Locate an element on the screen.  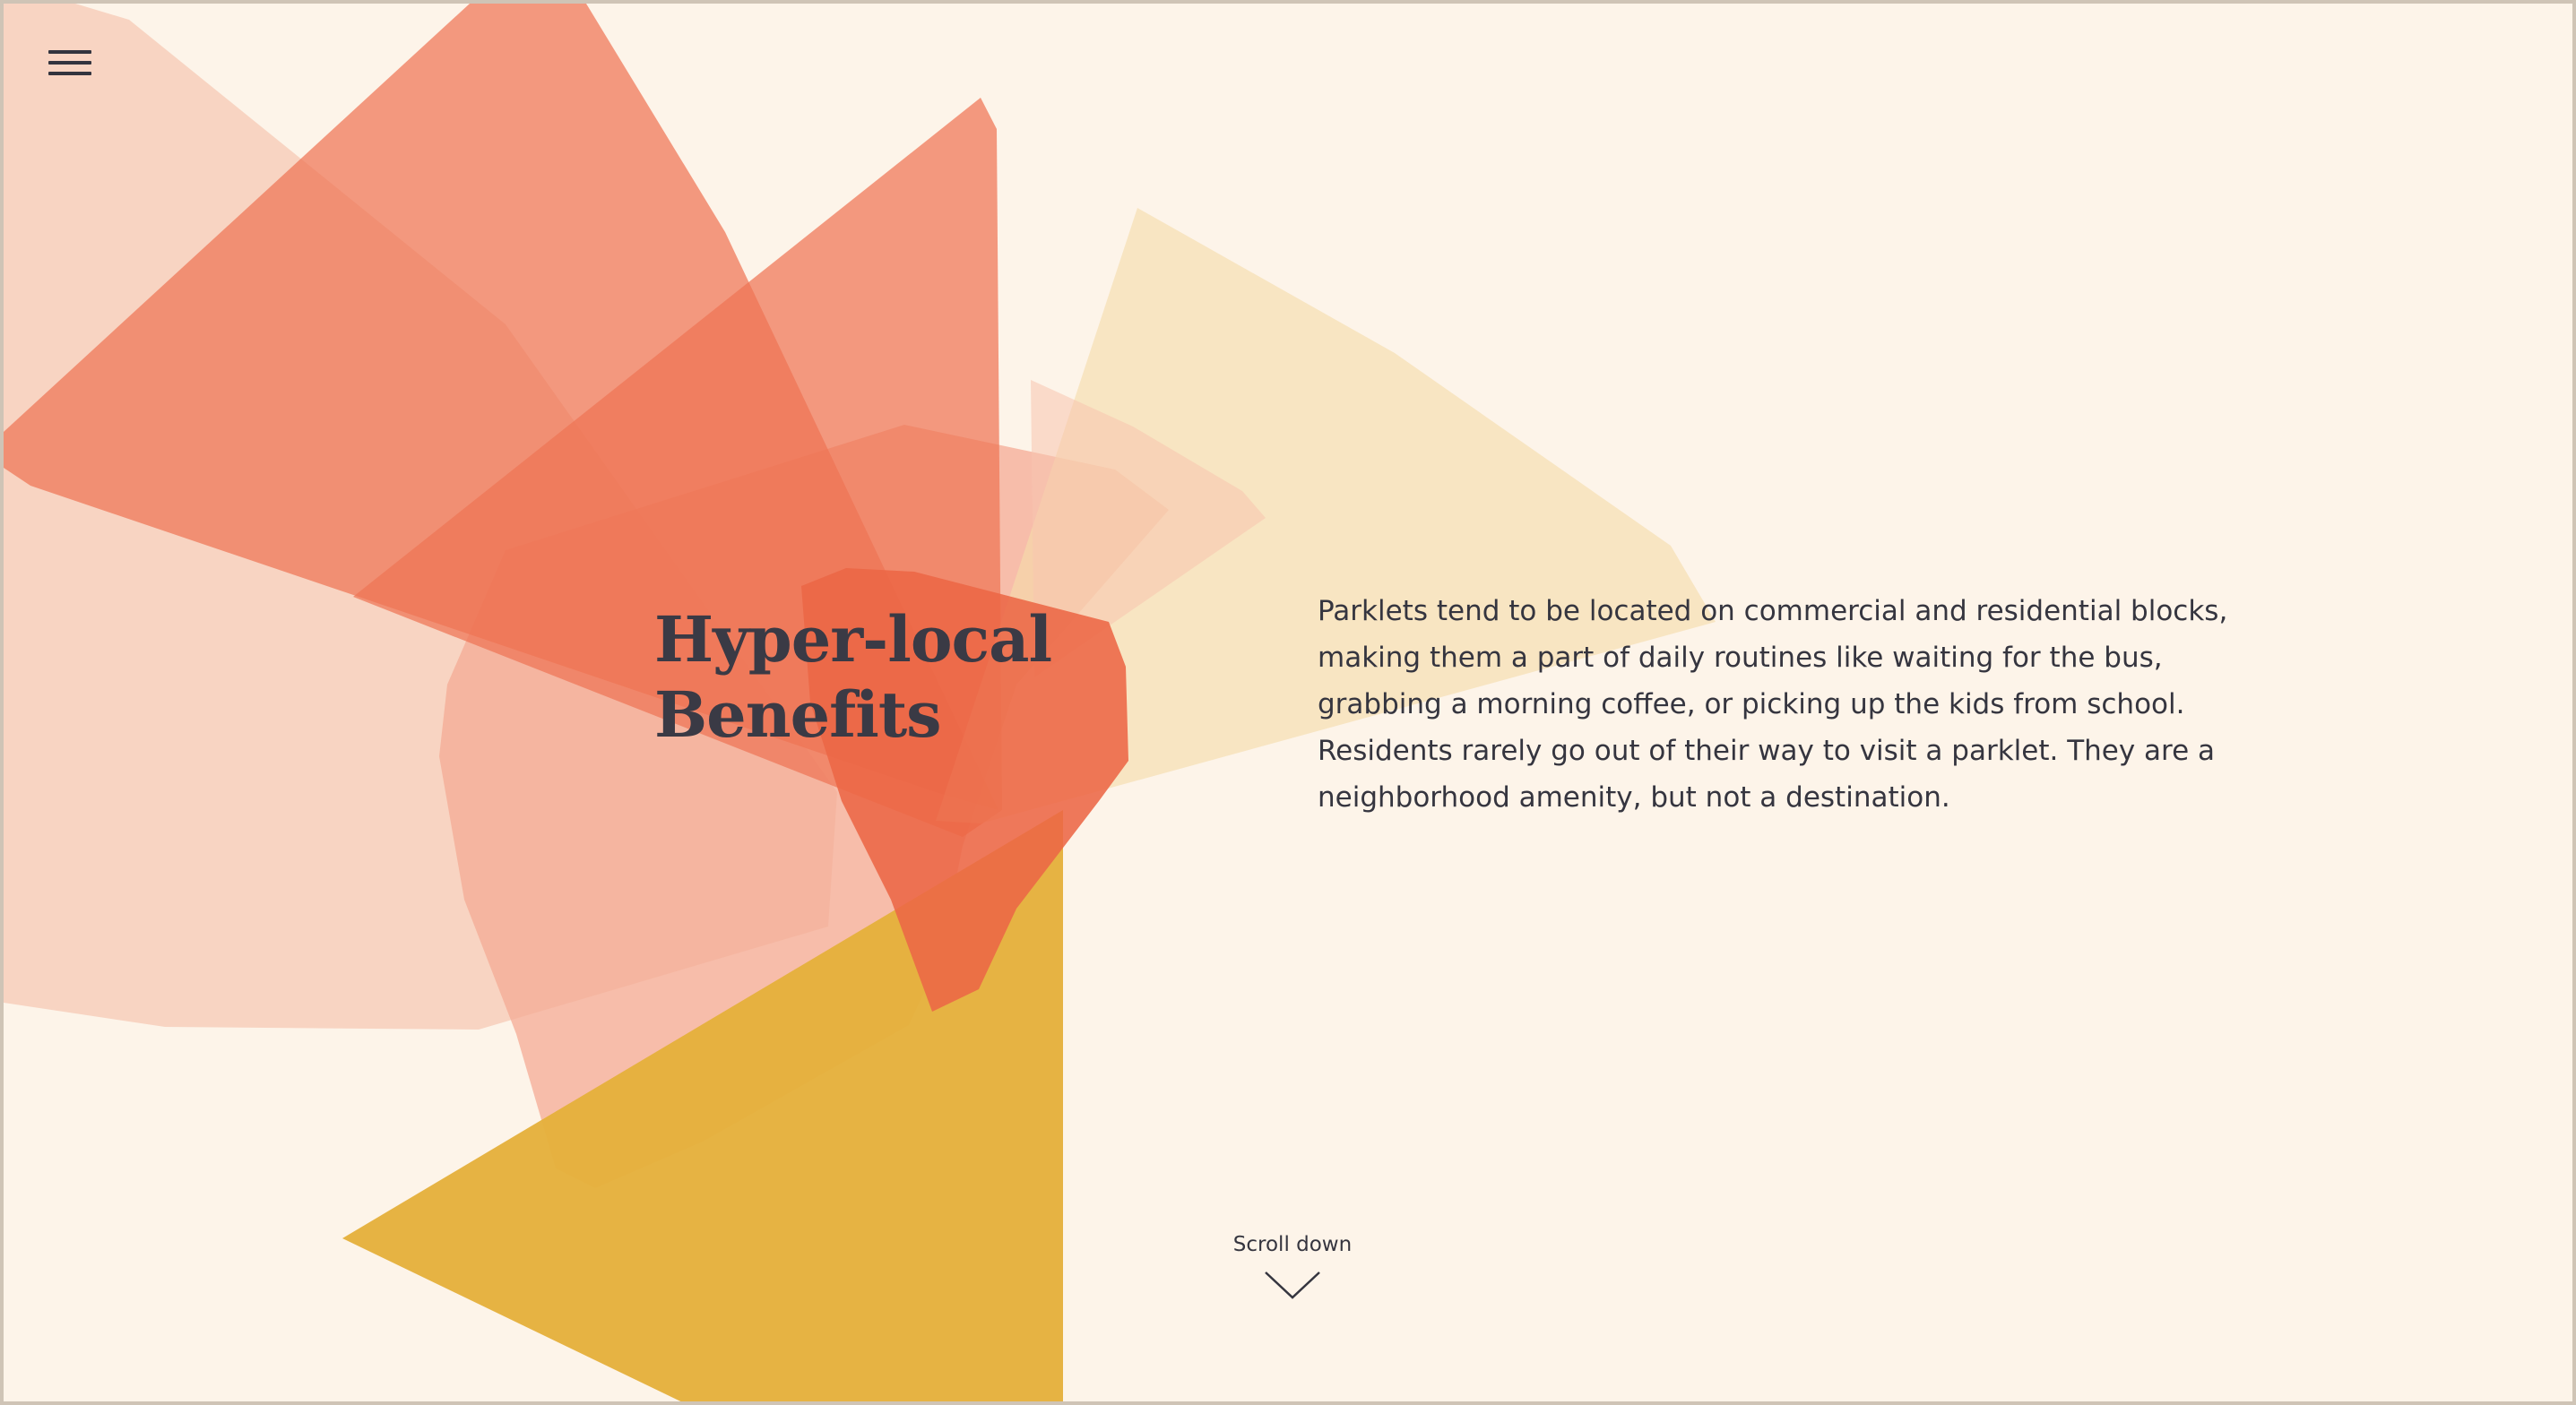
scroll-down-button: Scroll down is located at coordinates (1292, 1272).